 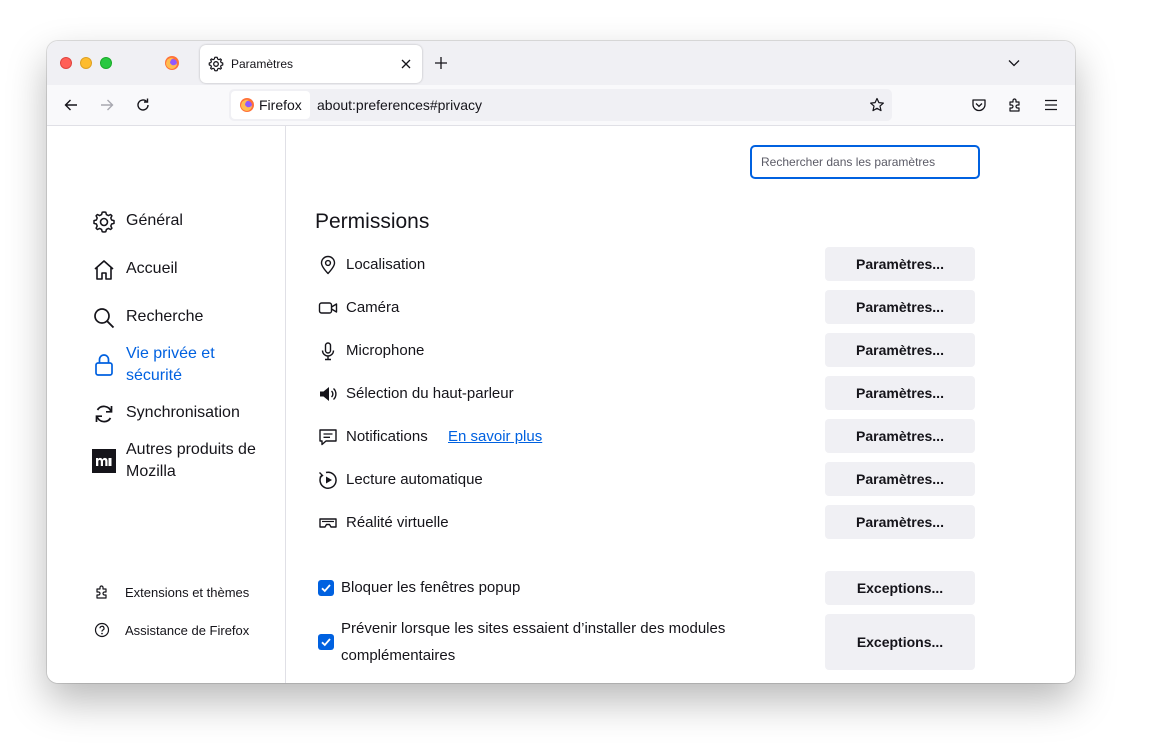 What do you see at coordinates (262, 64) in the screenshot?
I see `tab-title: Paramètres` at bounding box center [262, 64].